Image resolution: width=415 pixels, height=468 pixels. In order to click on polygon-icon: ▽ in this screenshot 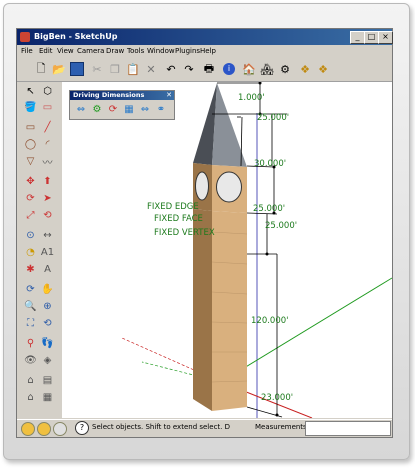, I will do `click(30, 161)`.